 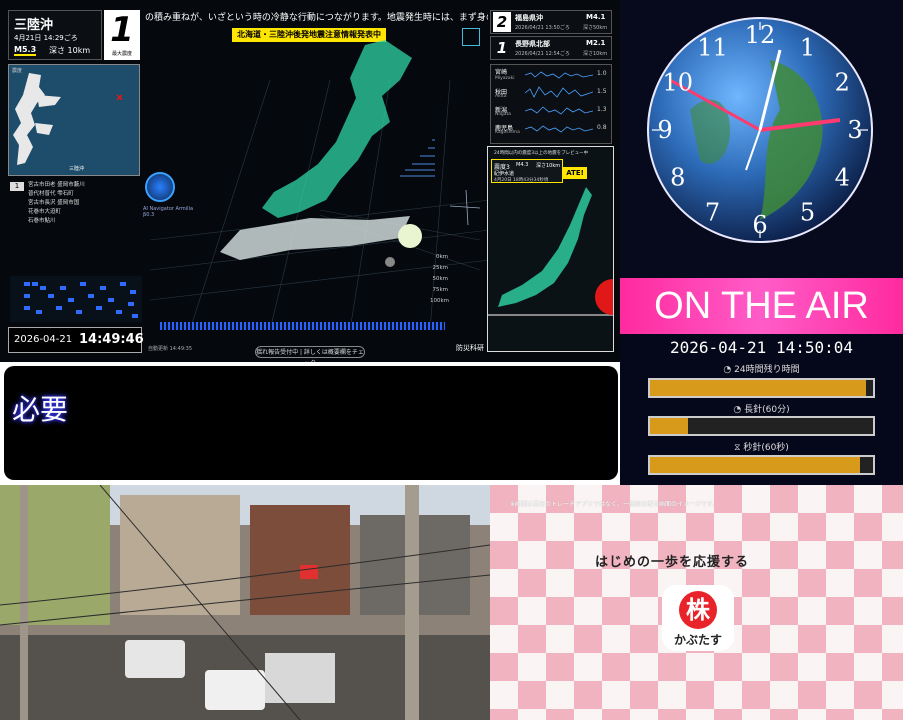 What do you see at coordinates (45, 212) in the screenshot?
I see `list-item: 花巻市大迫町` at bounding box center [45, 212].